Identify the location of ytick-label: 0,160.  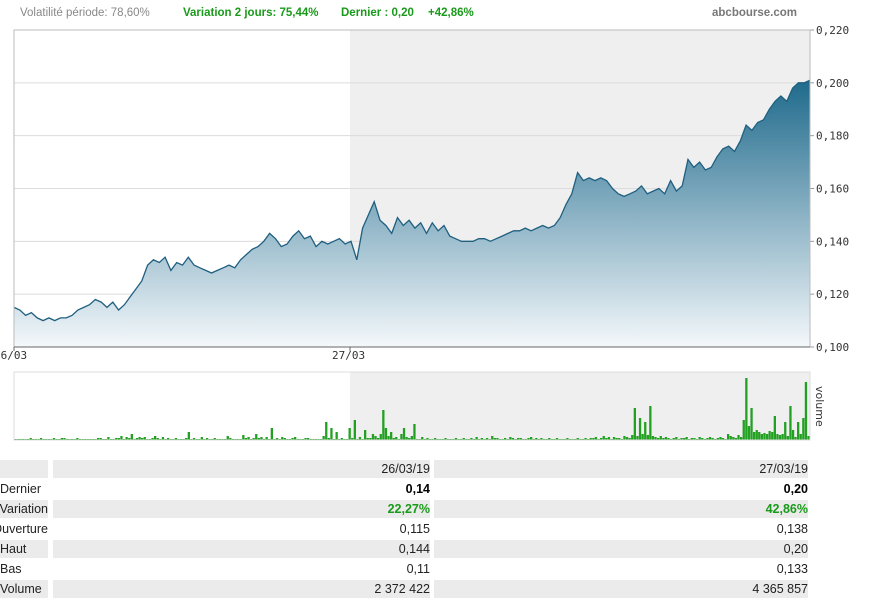
(832, 189).